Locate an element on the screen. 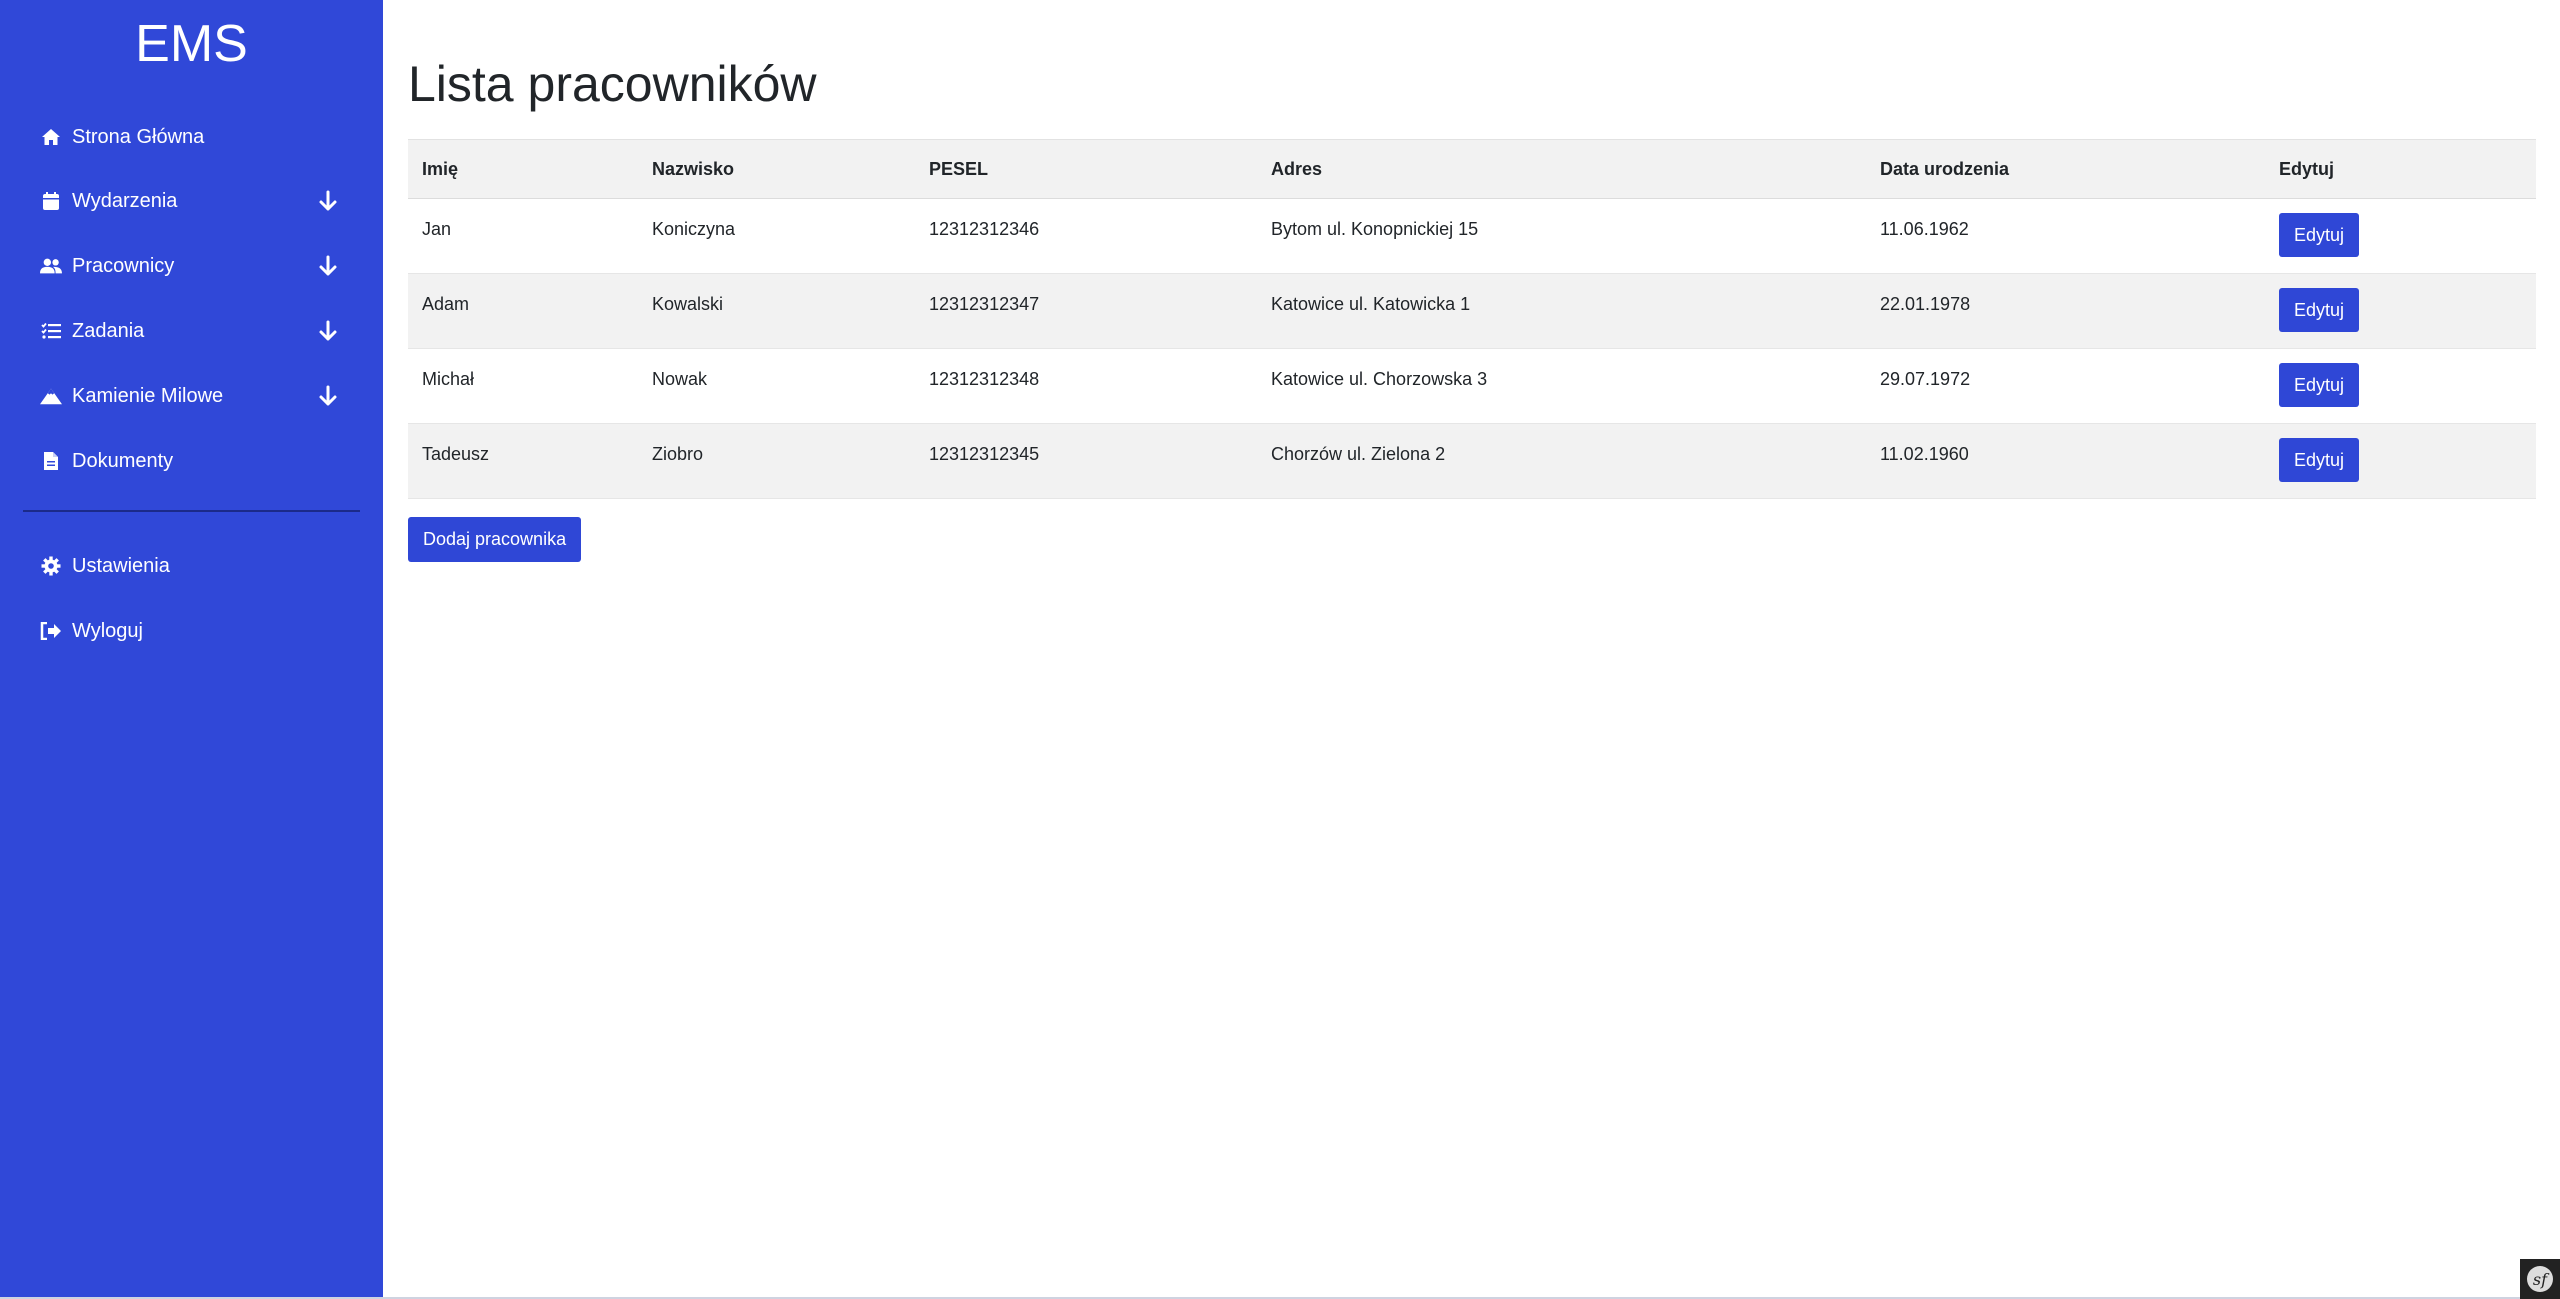 This screenshot has width=2560, height=1299. cell-last-name: Koniczyna is located at coordinates (776, 236).